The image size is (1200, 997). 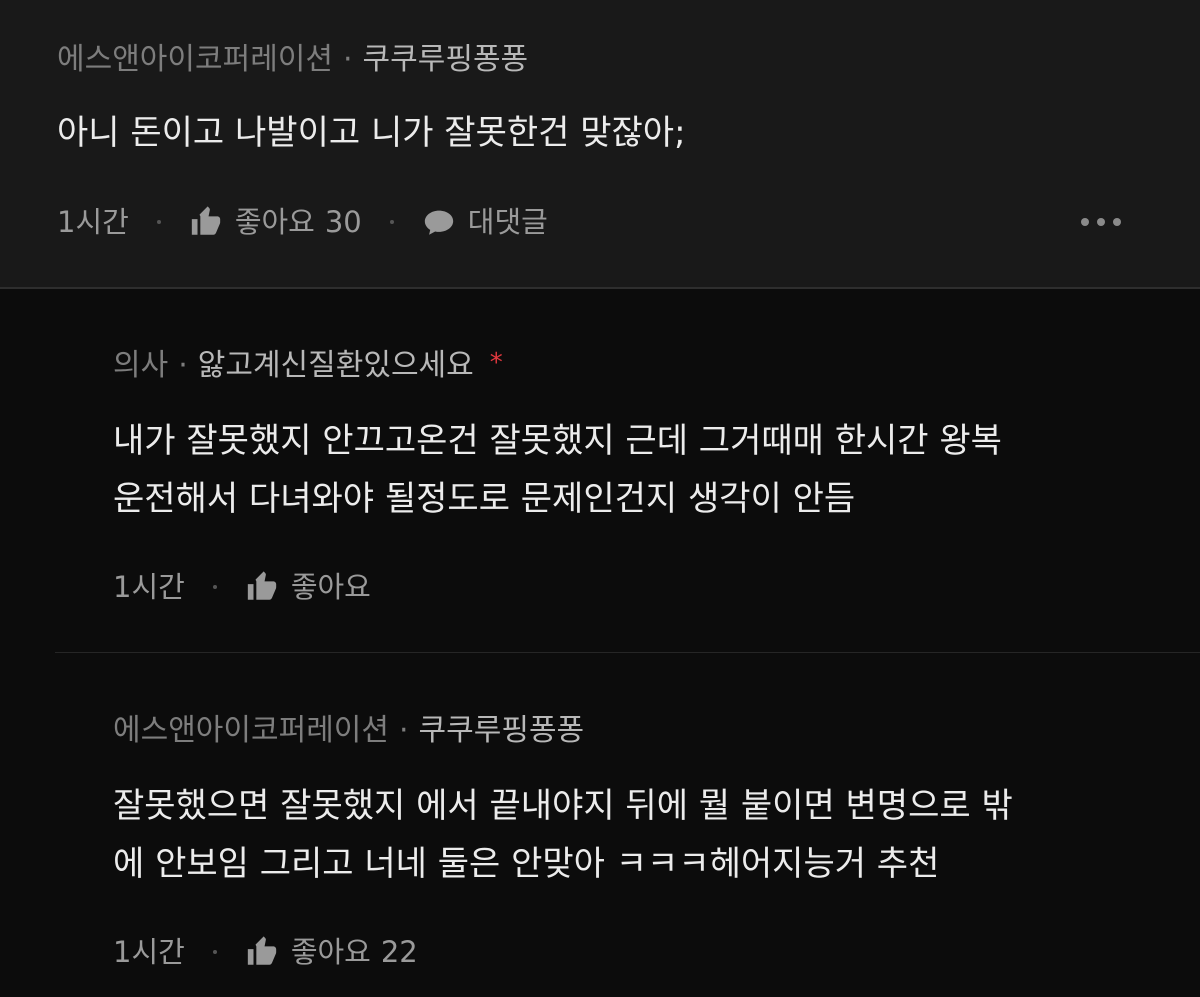 I want to click on reply-author: 의사 · 앓고계신질환있으세요 *, so click(x=308, y=366).